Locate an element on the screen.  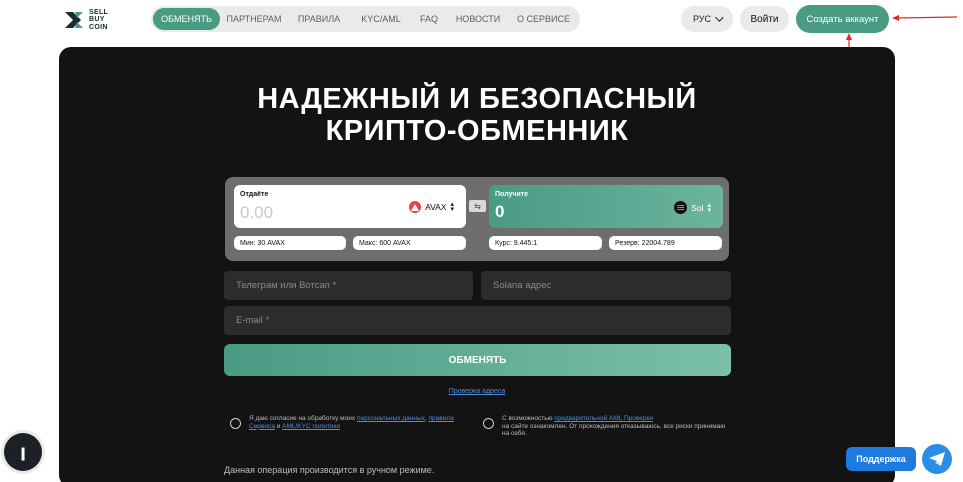
nav-partners: ПАРТНЕРАМ is located at coordinates (254, 19).